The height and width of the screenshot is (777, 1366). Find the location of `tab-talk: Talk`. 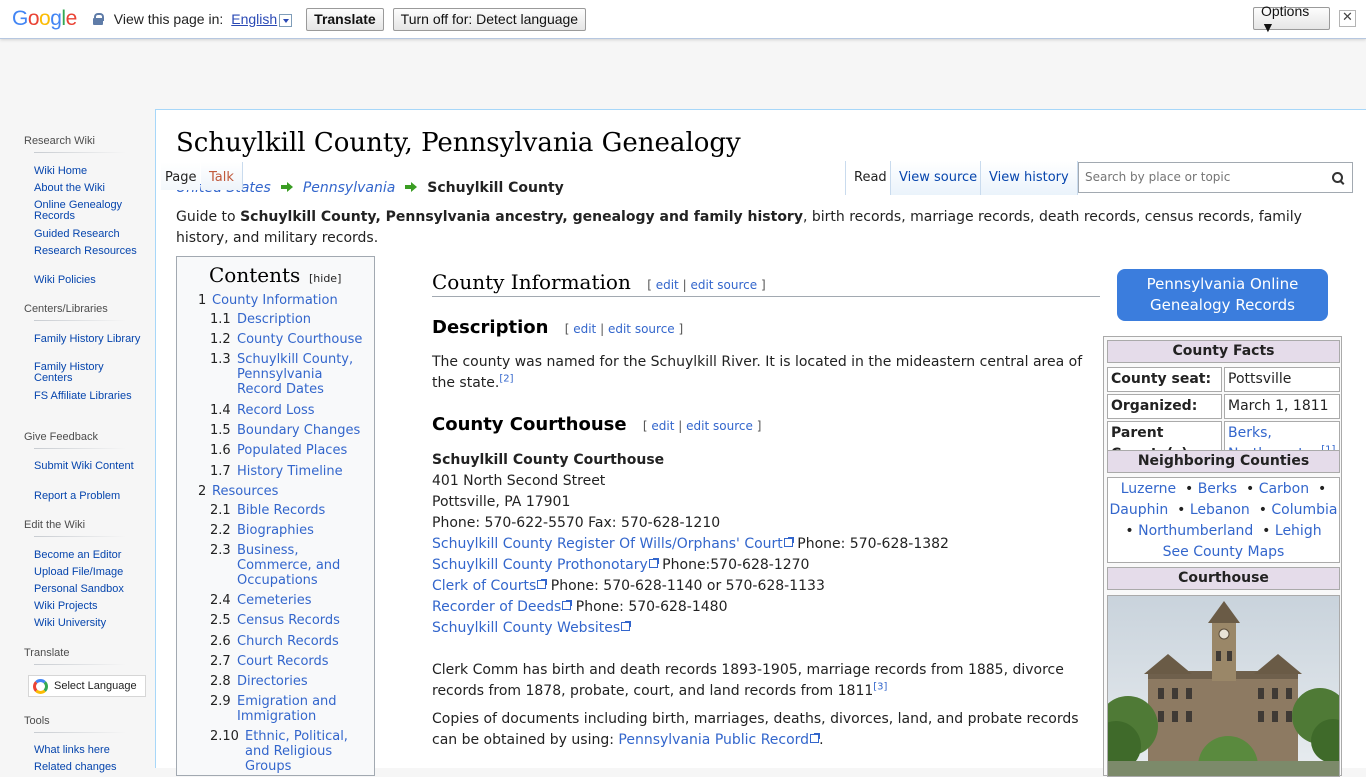

tab-talk: Talk is located at coordinates (222, 176).